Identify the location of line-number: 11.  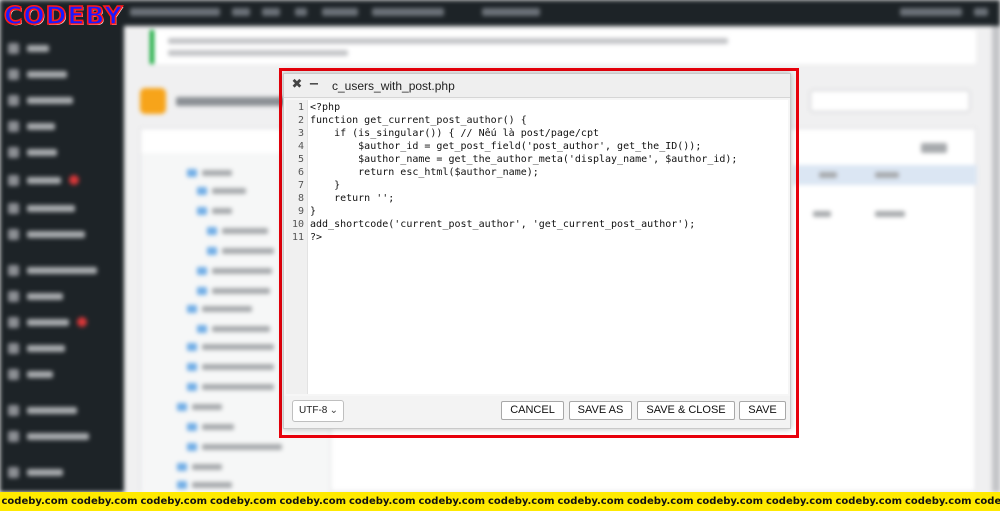
(297, 237).